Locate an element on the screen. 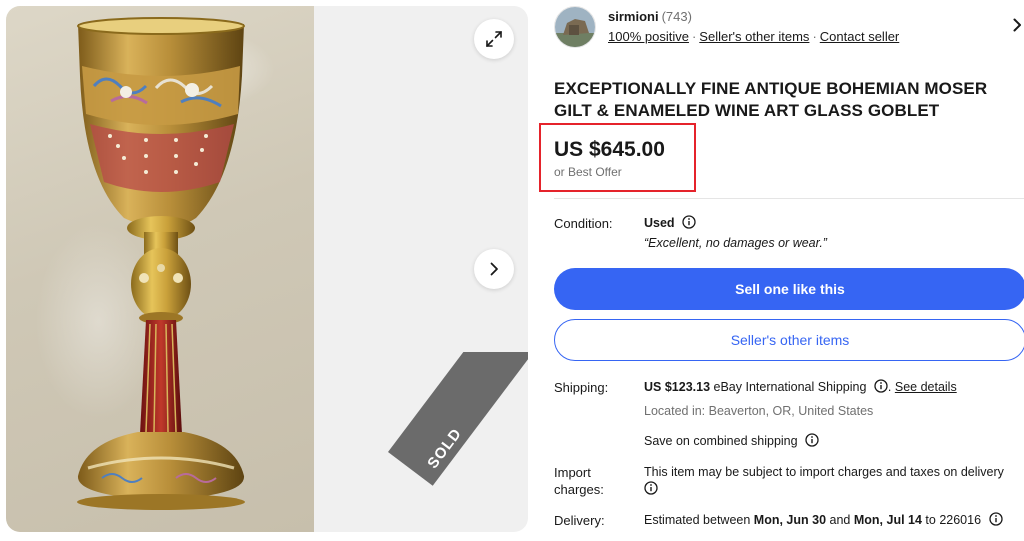  condition-note: “Excellent, no damages or wear.” is located at coordinates (735, 243).